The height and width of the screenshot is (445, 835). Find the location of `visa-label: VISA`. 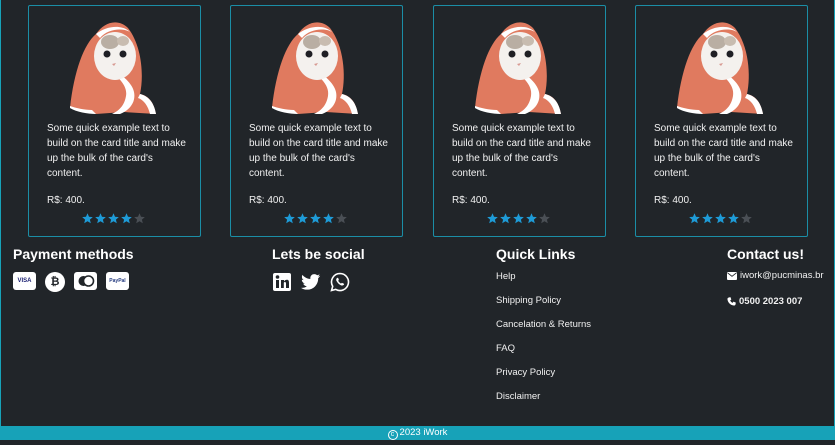

visa-label: VISA is located at coordinates (24, 281).